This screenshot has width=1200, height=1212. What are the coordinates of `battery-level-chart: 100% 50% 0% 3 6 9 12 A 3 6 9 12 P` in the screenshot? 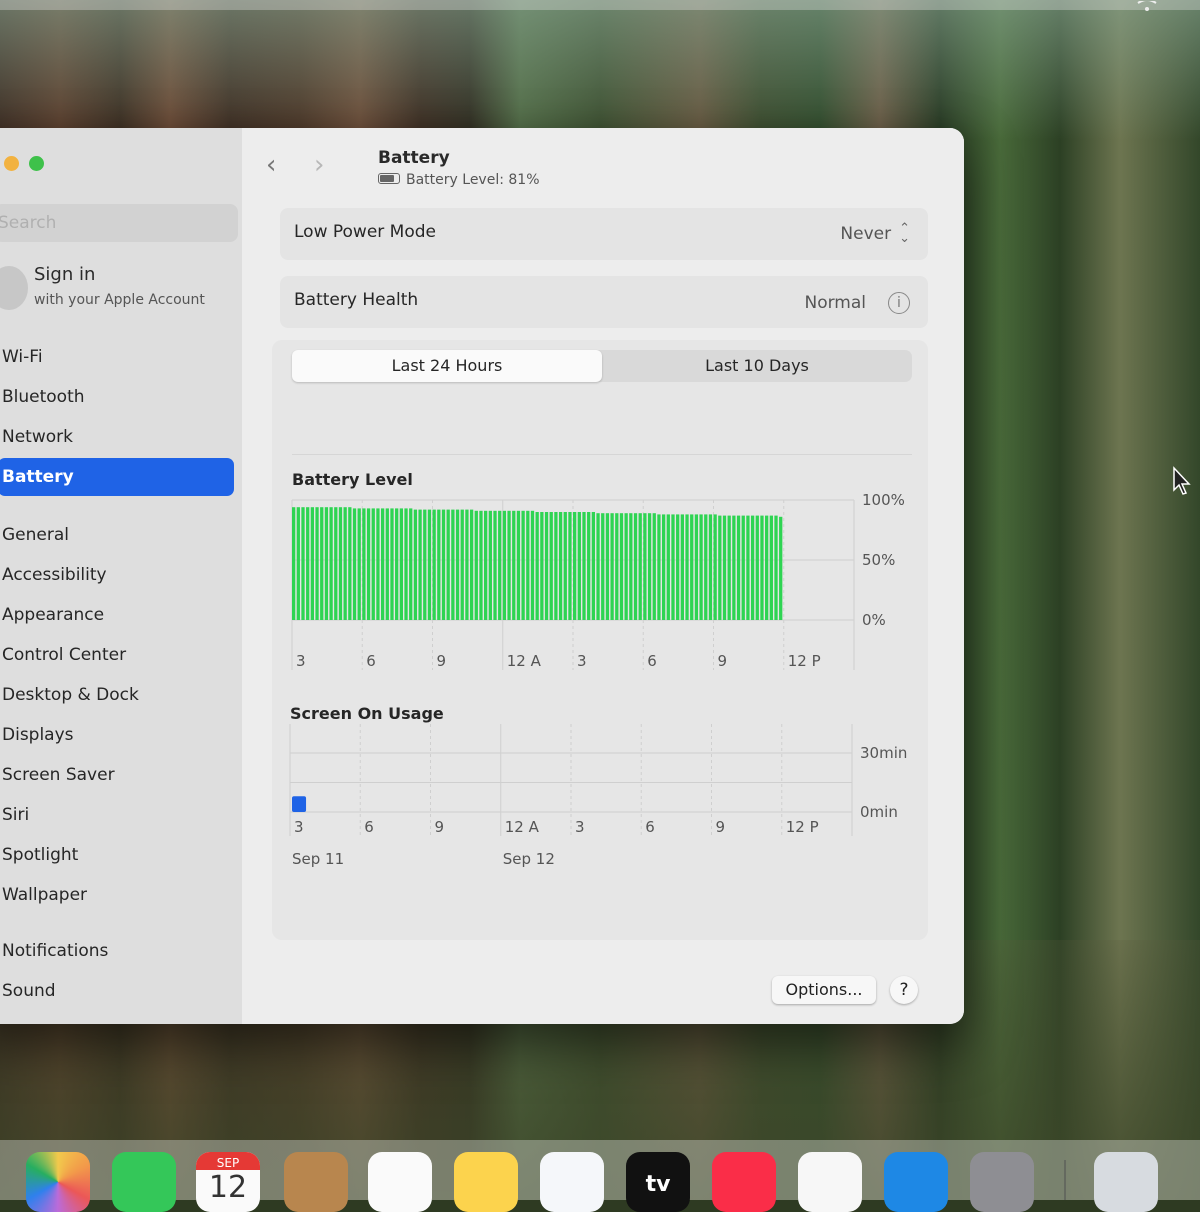 It's located at (598, 580).